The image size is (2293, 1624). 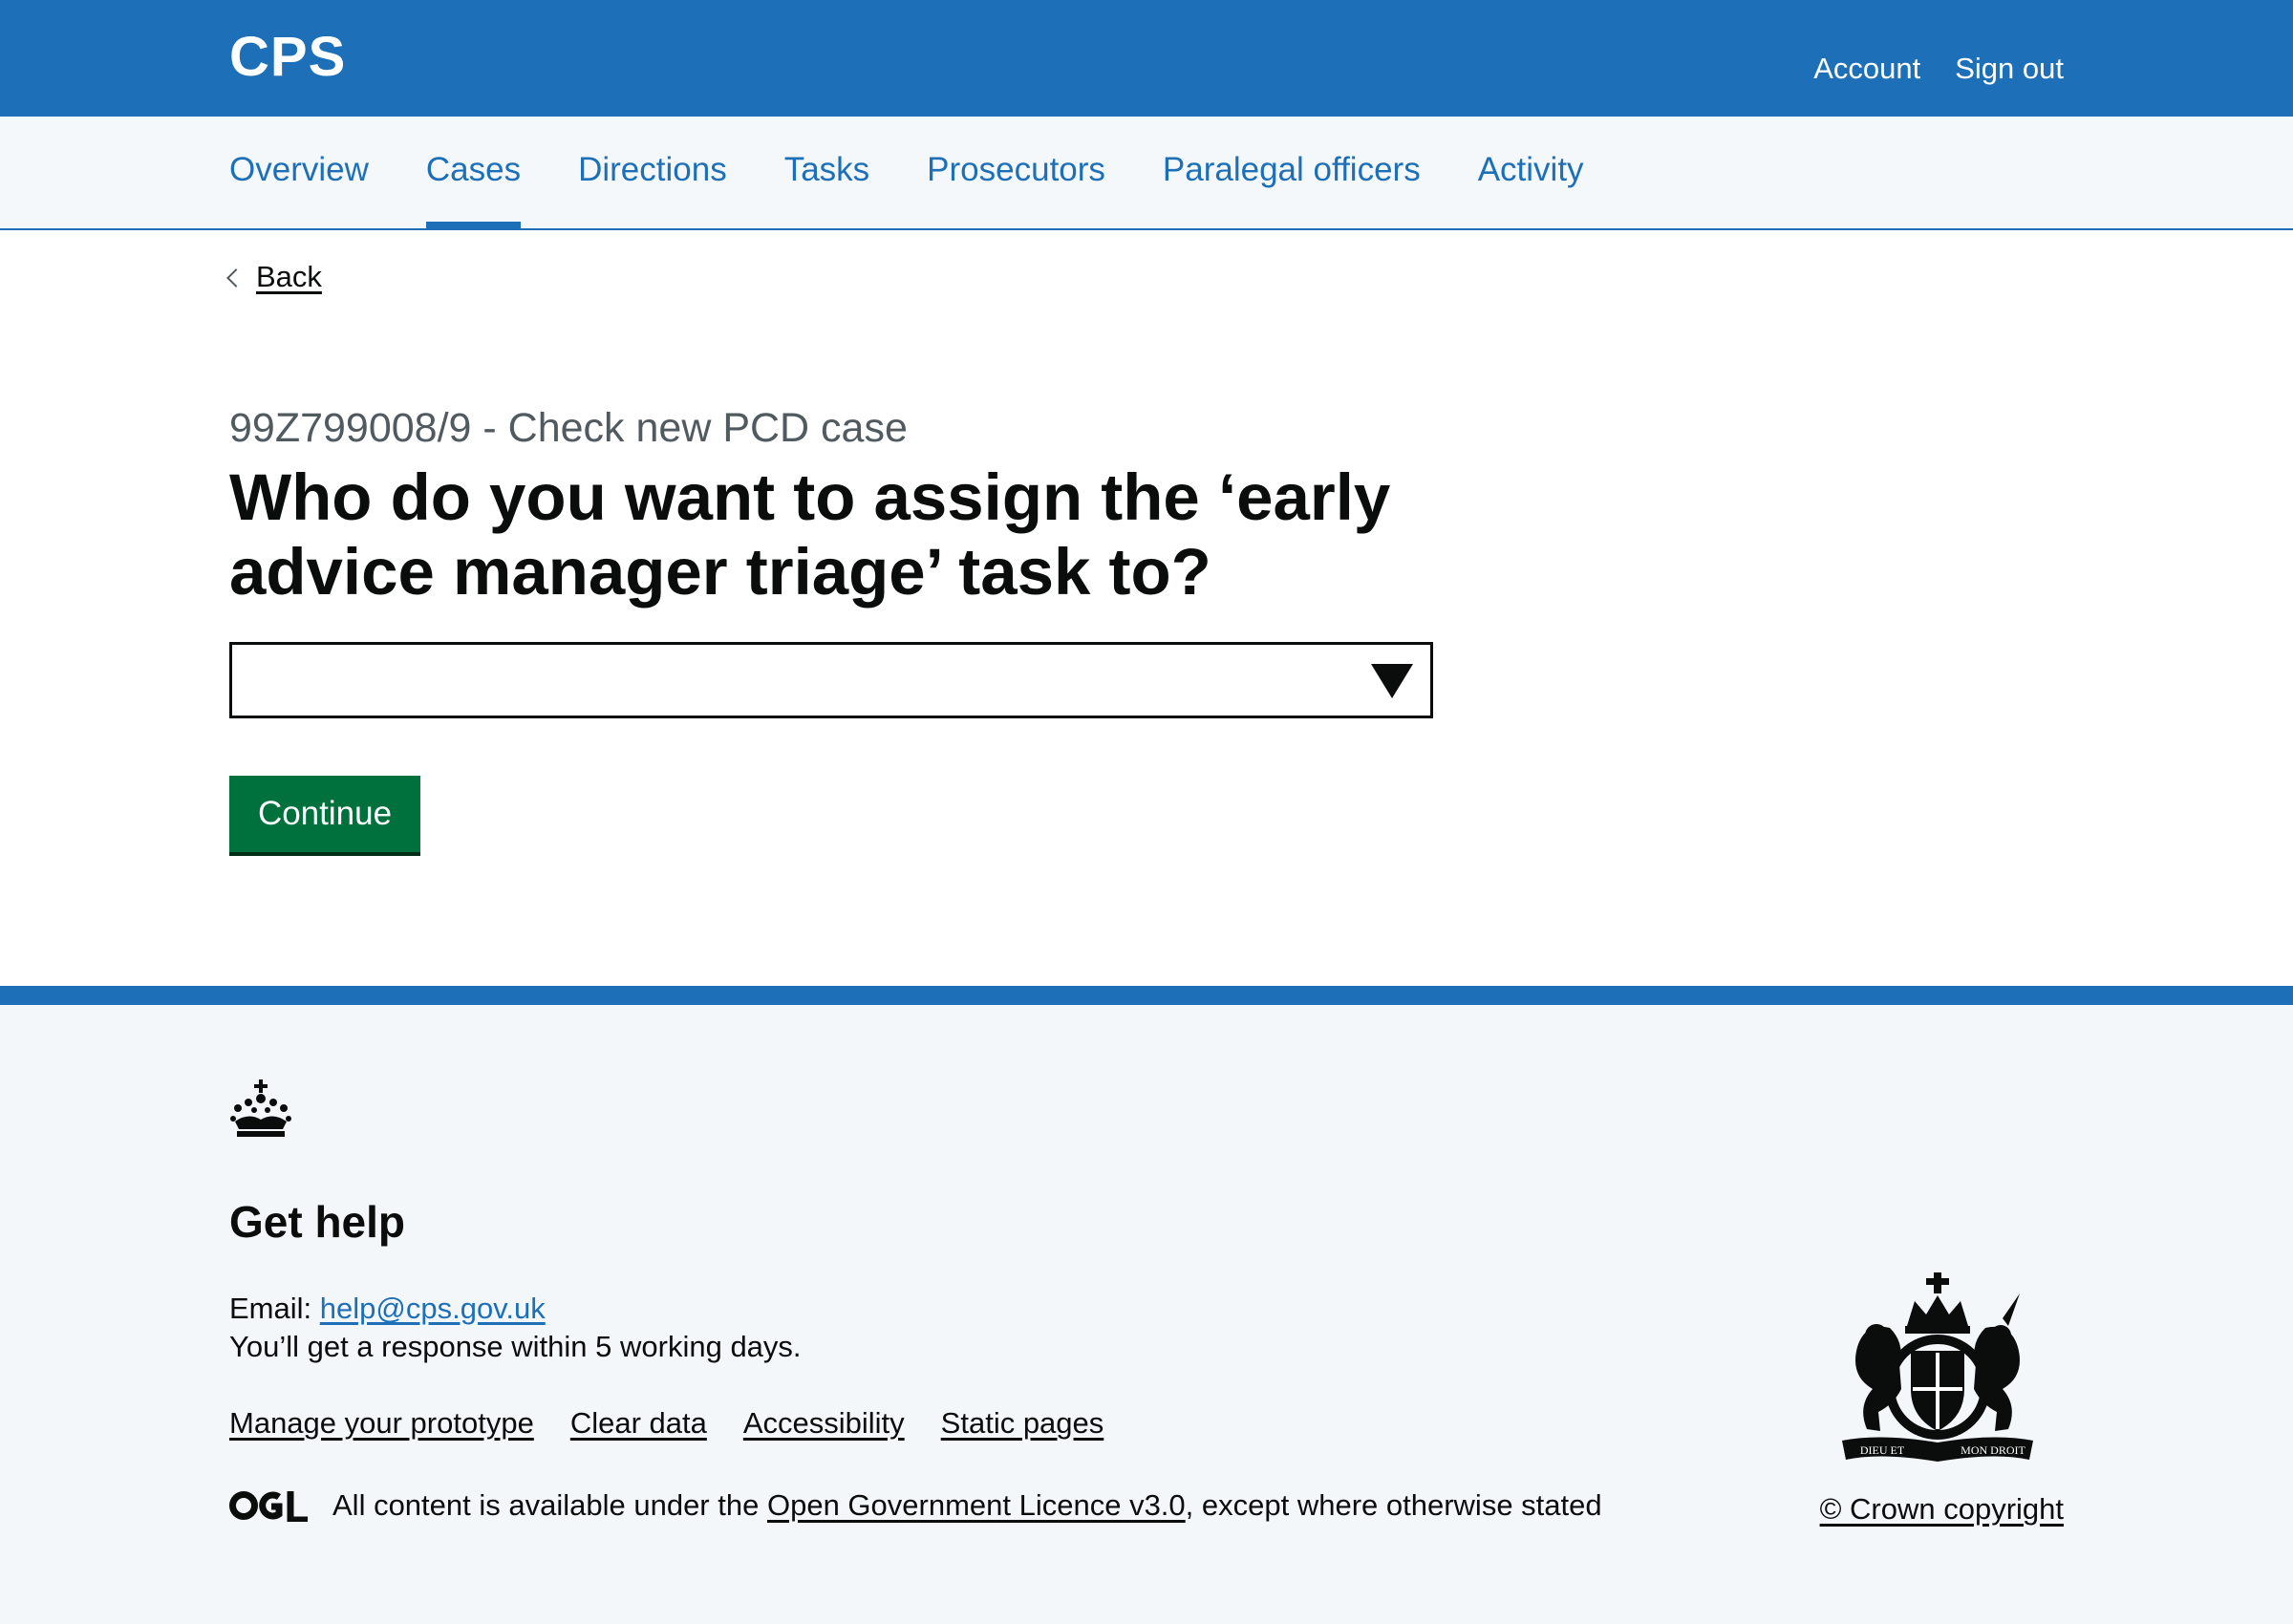 I want to click on help-email-link: help@cps.gov.uk, so click(x=433, y=1309).